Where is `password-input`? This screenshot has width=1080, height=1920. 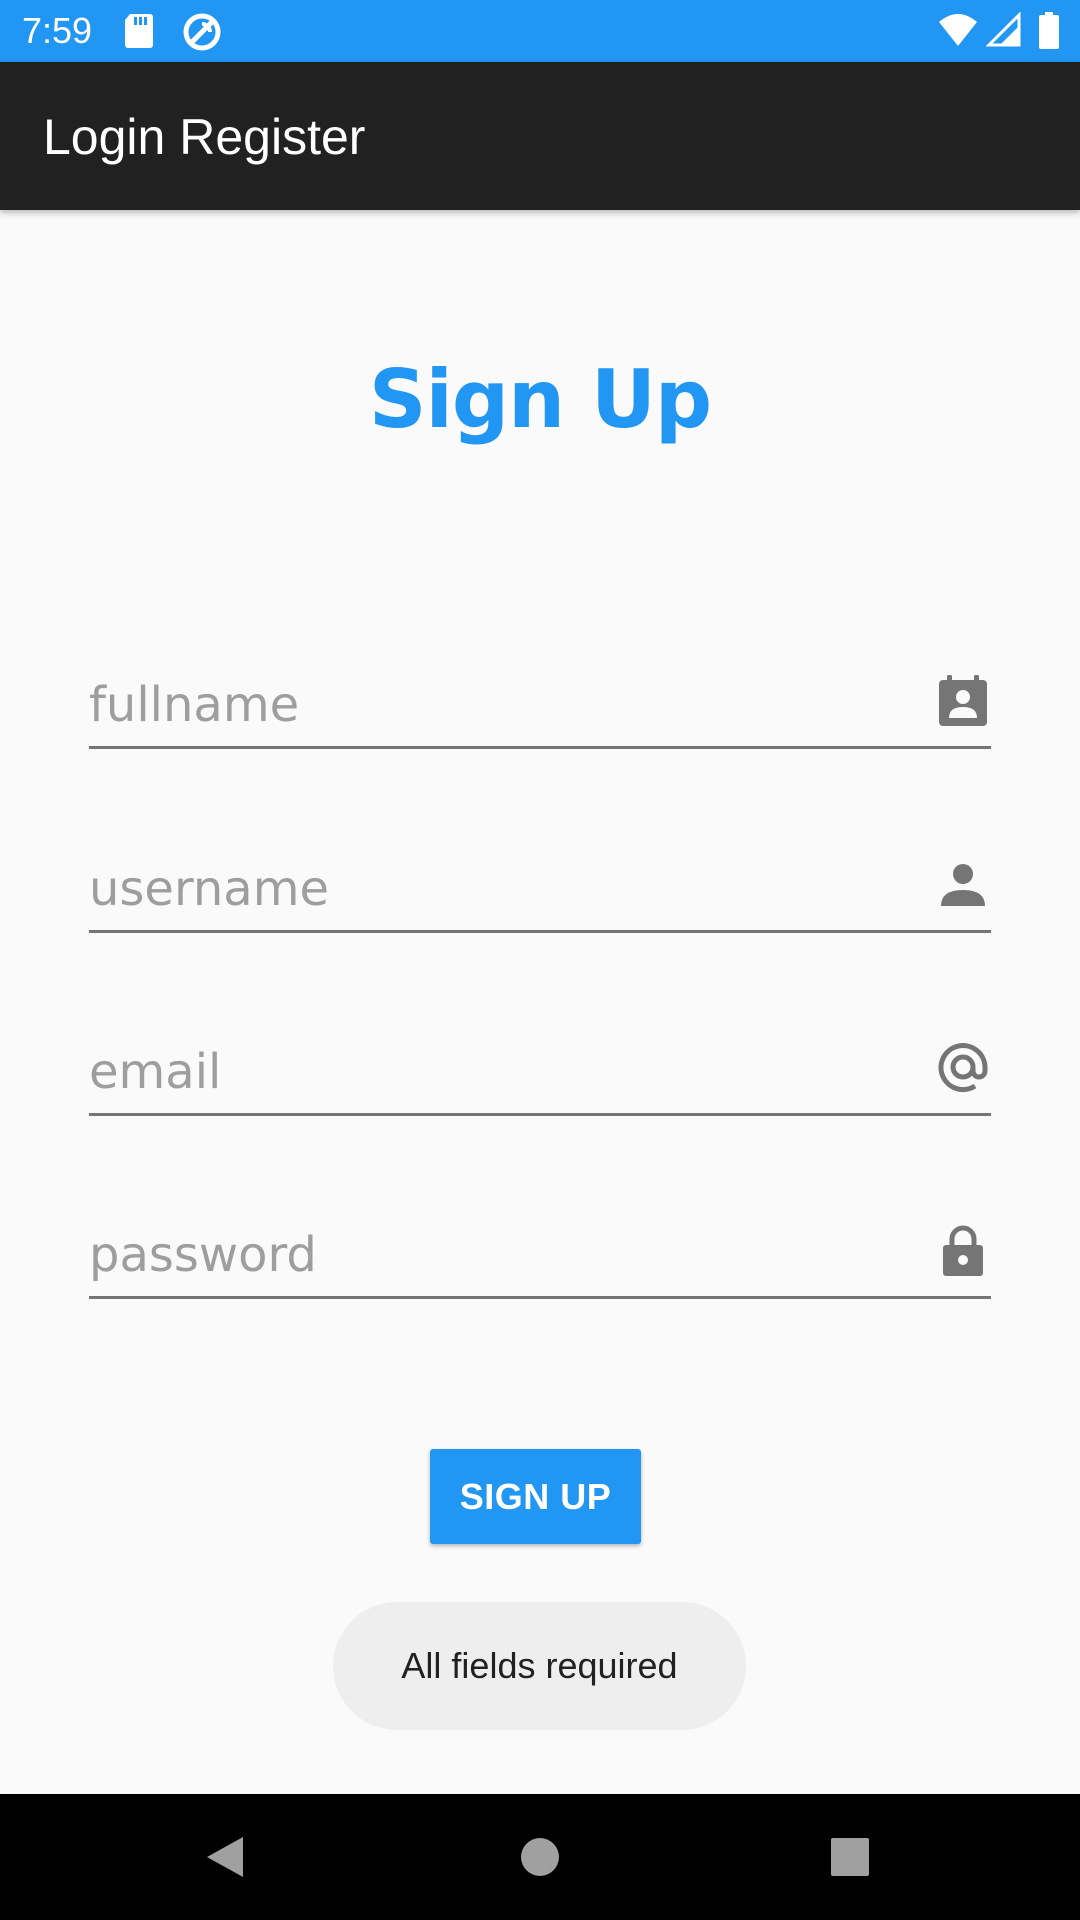
password-input is located at coordinates (489, 1255).